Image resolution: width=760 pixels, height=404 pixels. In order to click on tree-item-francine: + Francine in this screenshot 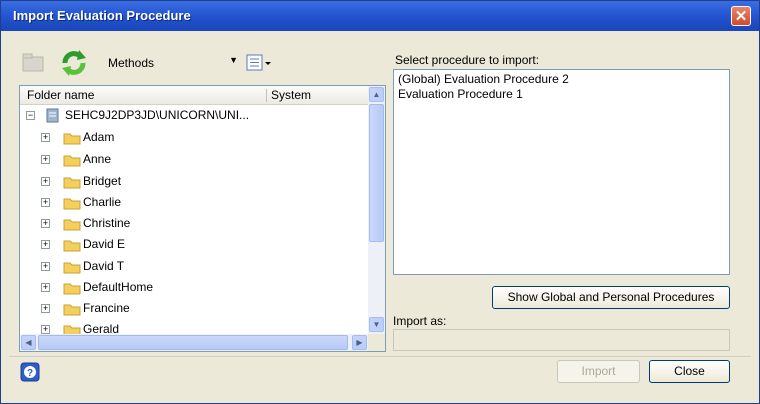, I will do `click(194, 308)`.